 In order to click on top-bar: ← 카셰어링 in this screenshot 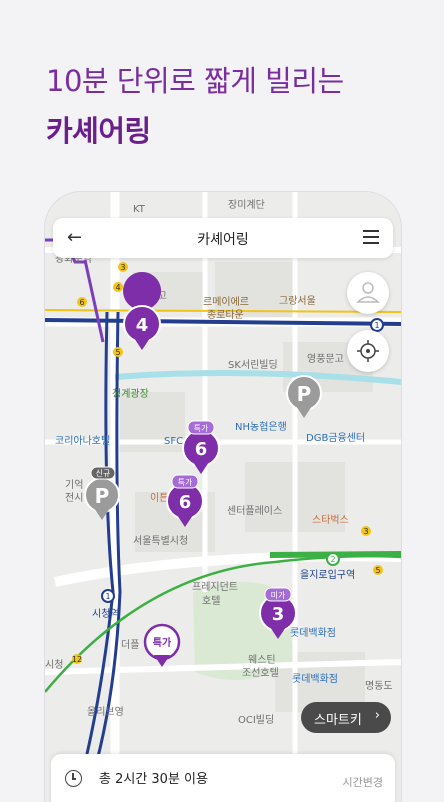, I will do `click(223, 238)`.